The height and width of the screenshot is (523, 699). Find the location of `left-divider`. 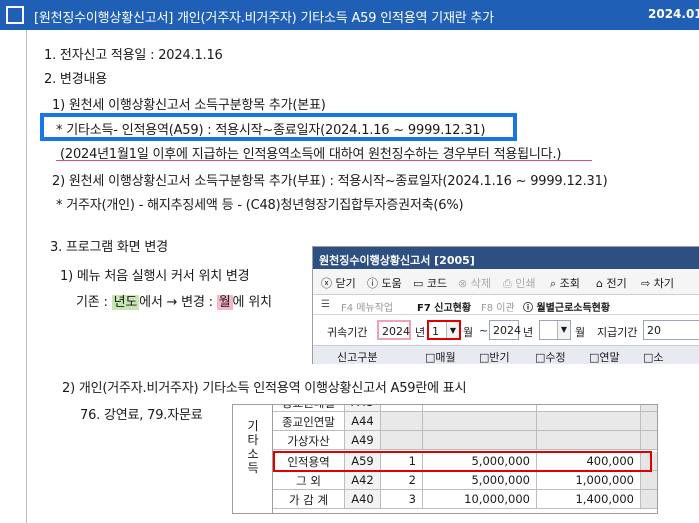

left-divider is located at coordinates (26, 276).